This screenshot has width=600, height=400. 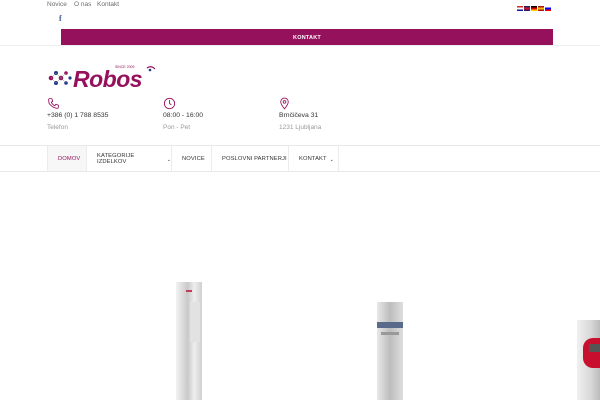 I want to click on location-pin-icon, so click(x=284, y=103).